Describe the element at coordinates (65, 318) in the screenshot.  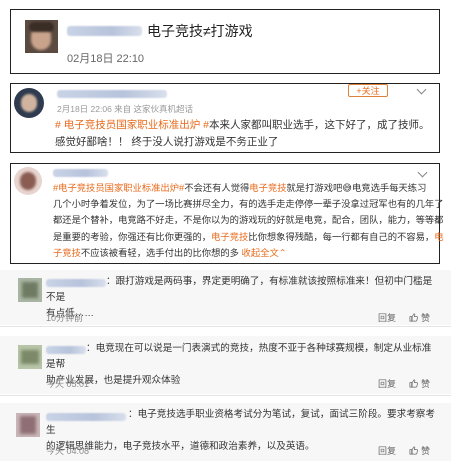
I see `comment-time: 10分钟前` at that location.